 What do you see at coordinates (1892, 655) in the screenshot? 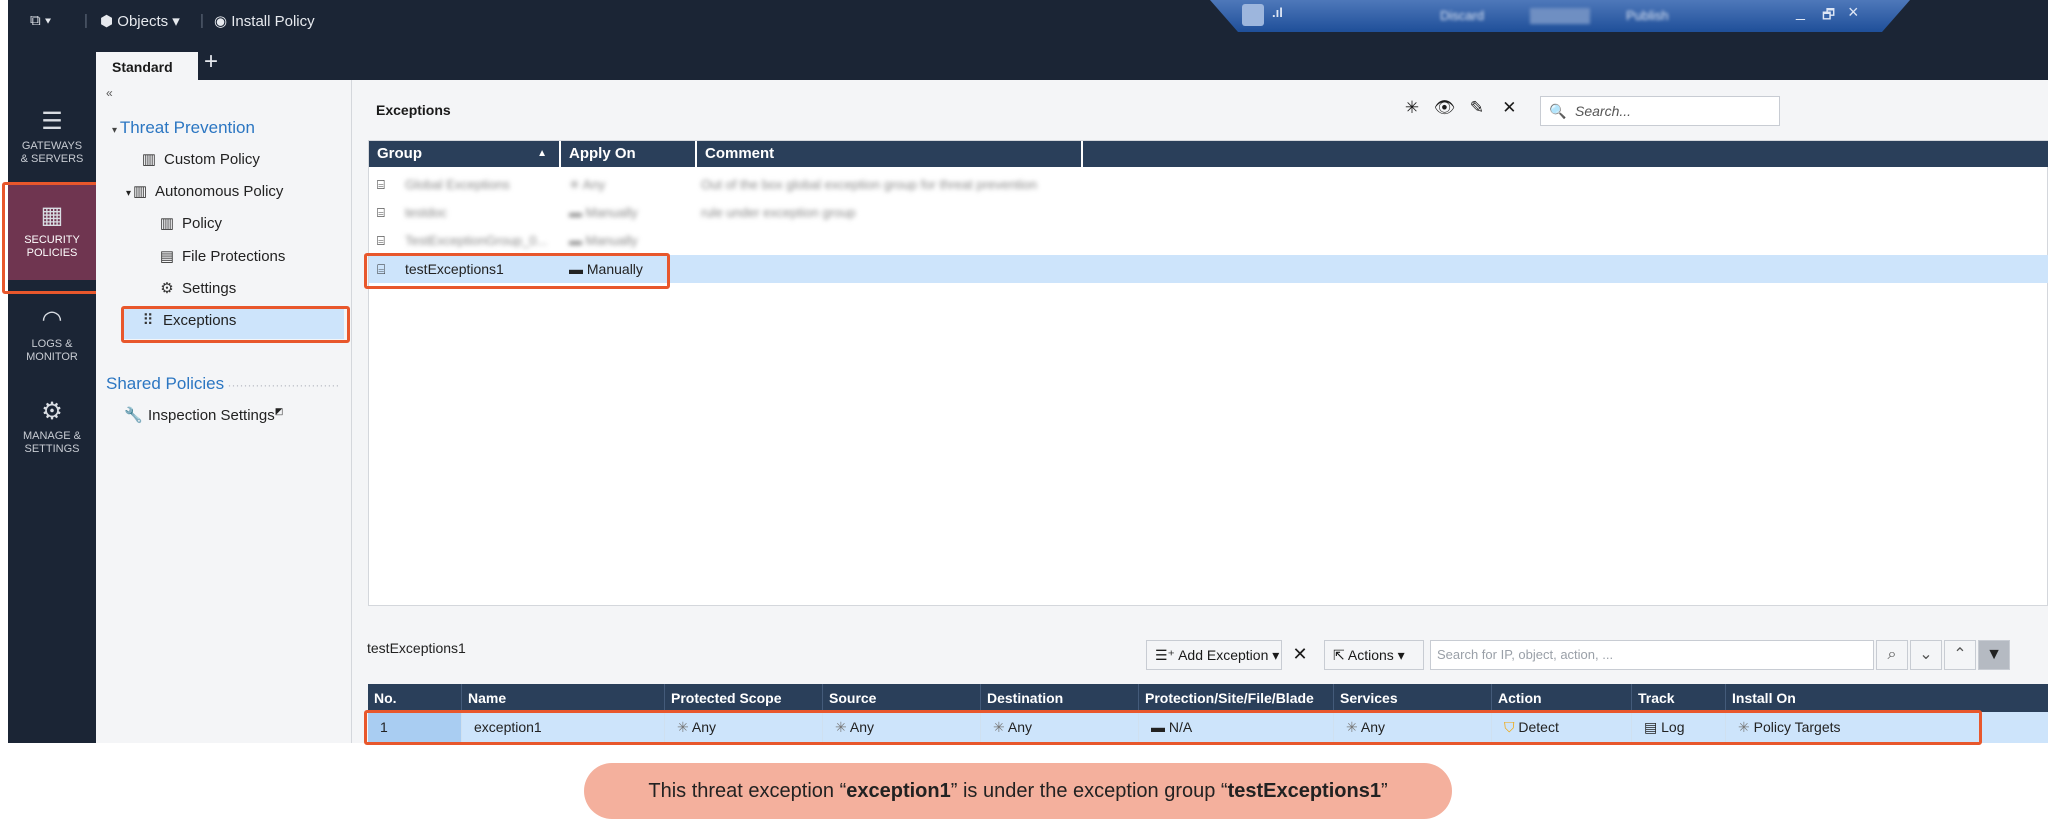
I see `search-icon: ⌕` at bounding box center [1892, 655].